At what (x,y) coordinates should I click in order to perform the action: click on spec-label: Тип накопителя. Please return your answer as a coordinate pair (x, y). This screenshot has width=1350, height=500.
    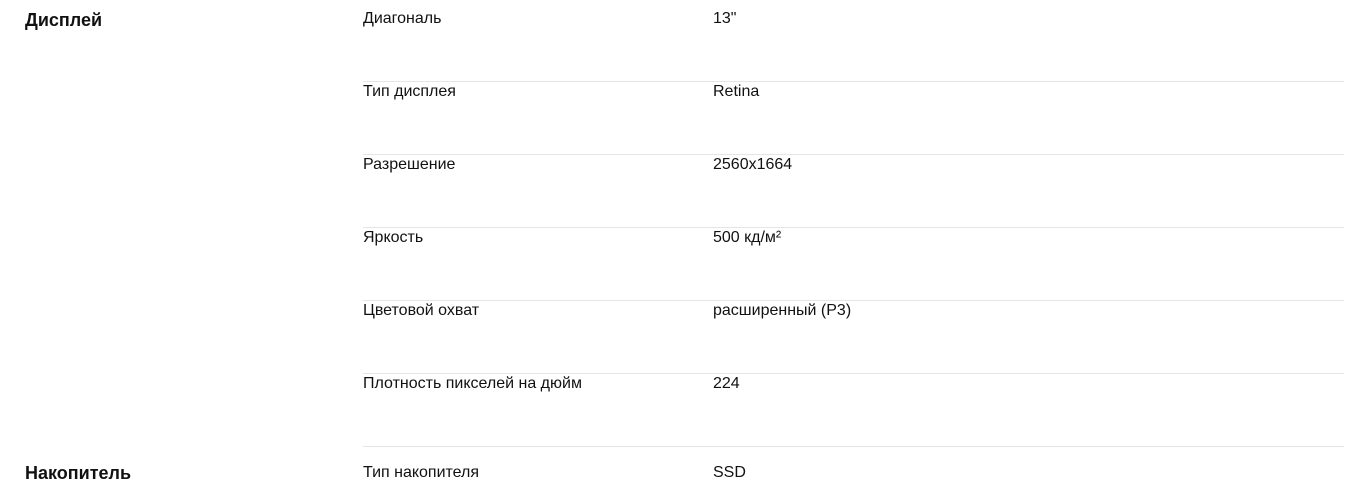
    Looking at the image, I should click on (421, 472).